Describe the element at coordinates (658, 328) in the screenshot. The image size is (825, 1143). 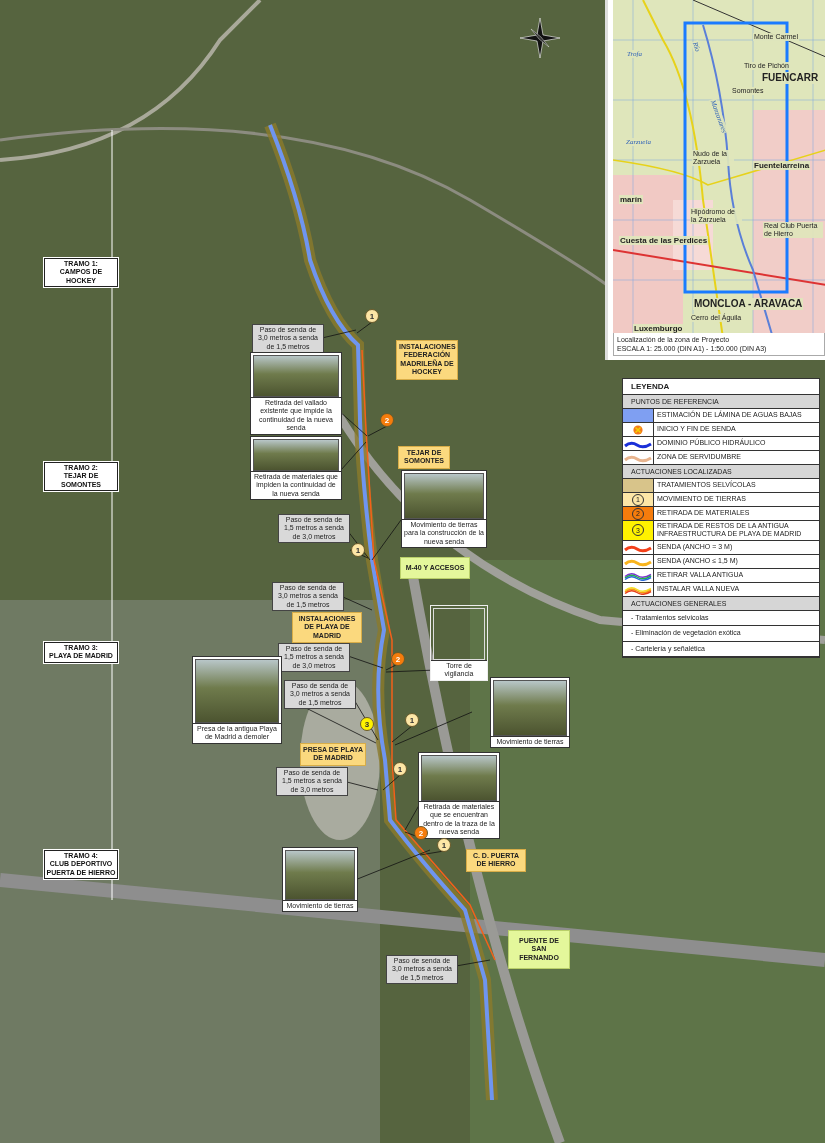
I see `map-place-name: Luxemburgo` at that location.